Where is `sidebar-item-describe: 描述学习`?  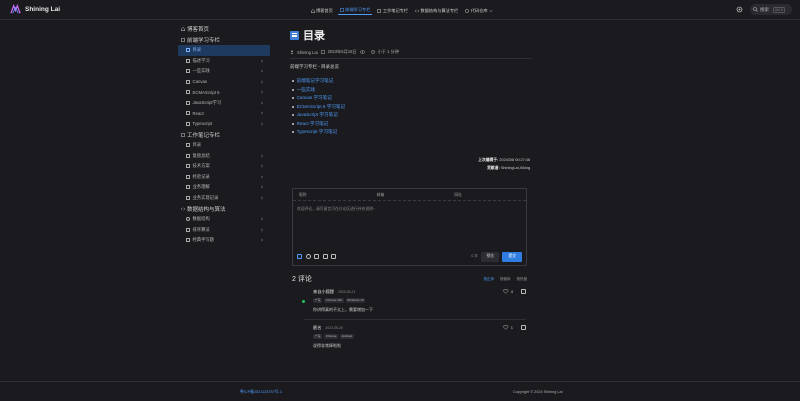
sidebar-item-describe: 描述学习 is located at coordinates (224, 61).